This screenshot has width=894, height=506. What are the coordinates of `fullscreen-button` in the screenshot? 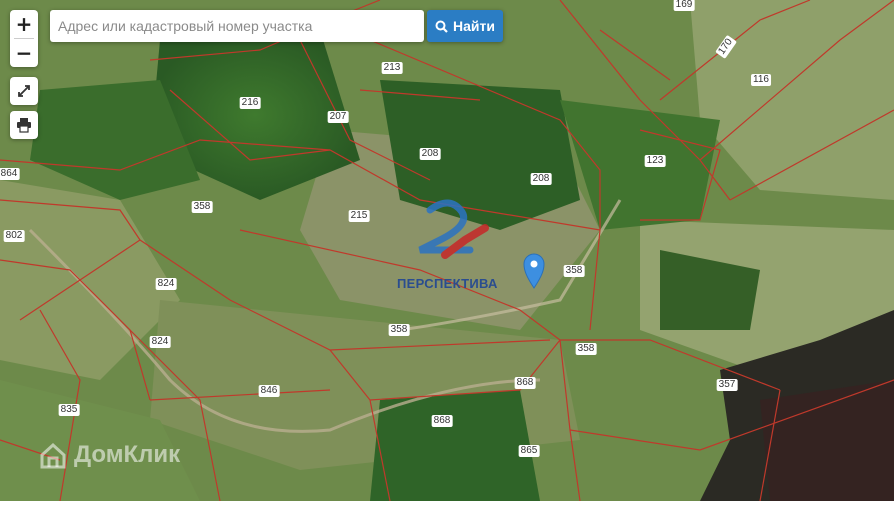 It's located at (24, 91).